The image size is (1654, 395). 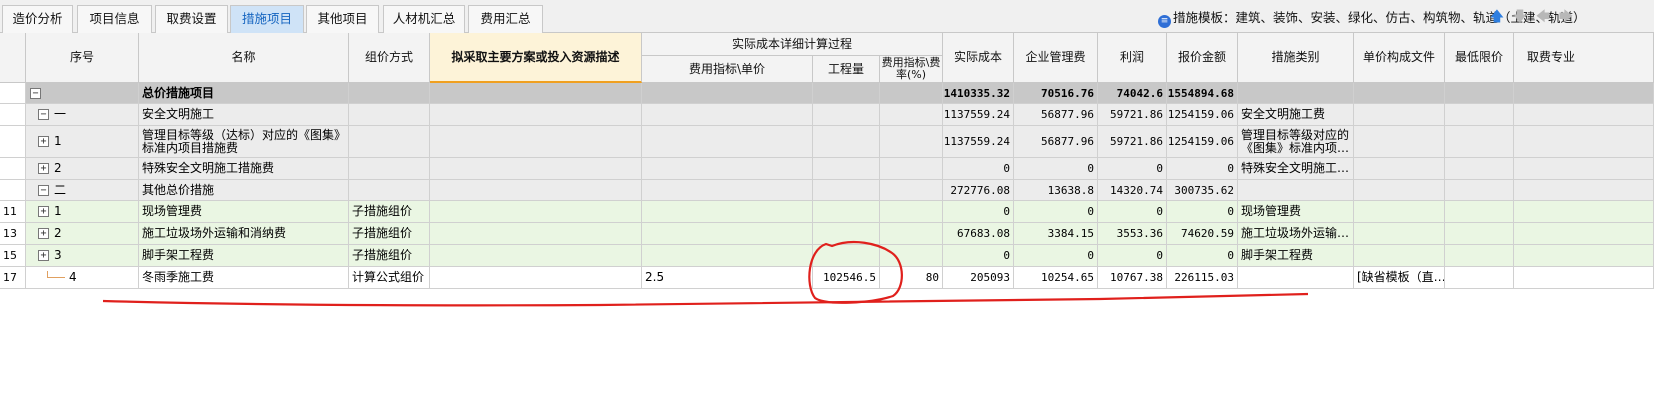 What do you see at coordinates (1056, 58) in the screenshot?
I see `header-mgmt-fee: 企业管理费` at bounding box center [1056, 58].